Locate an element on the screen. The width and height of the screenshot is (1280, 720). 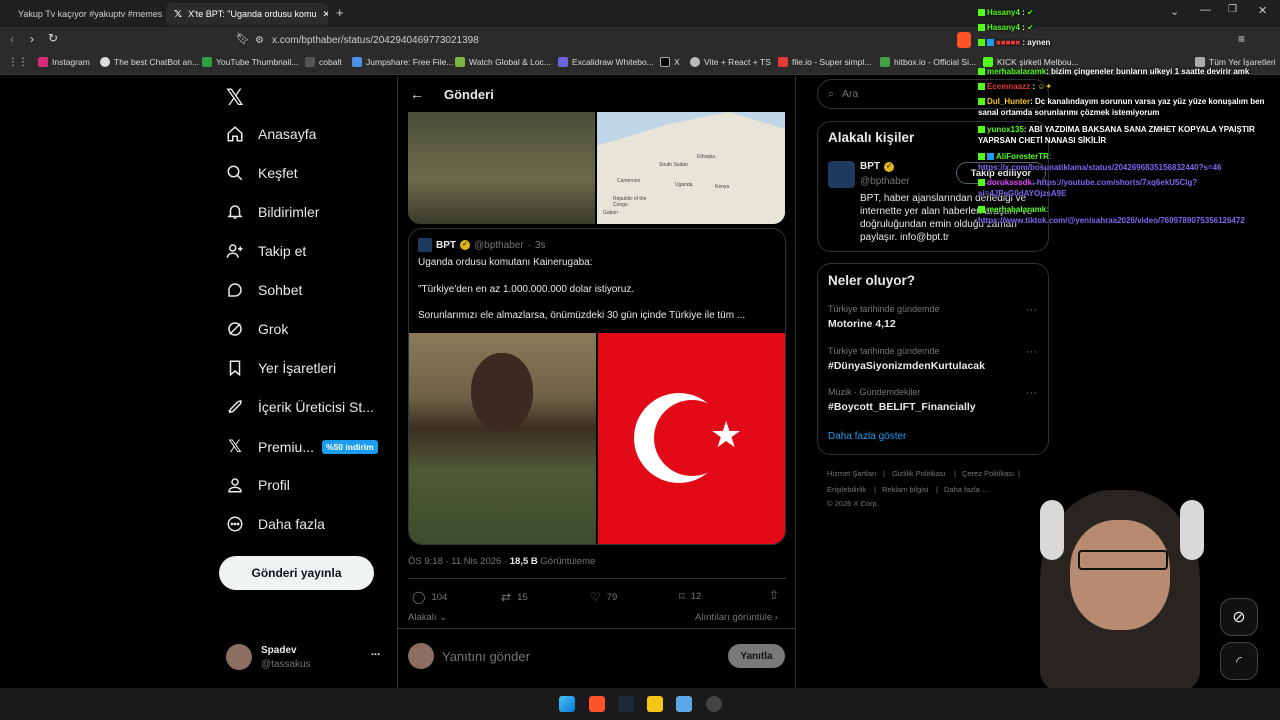
person-avatar is located at coordinates (841, 174).